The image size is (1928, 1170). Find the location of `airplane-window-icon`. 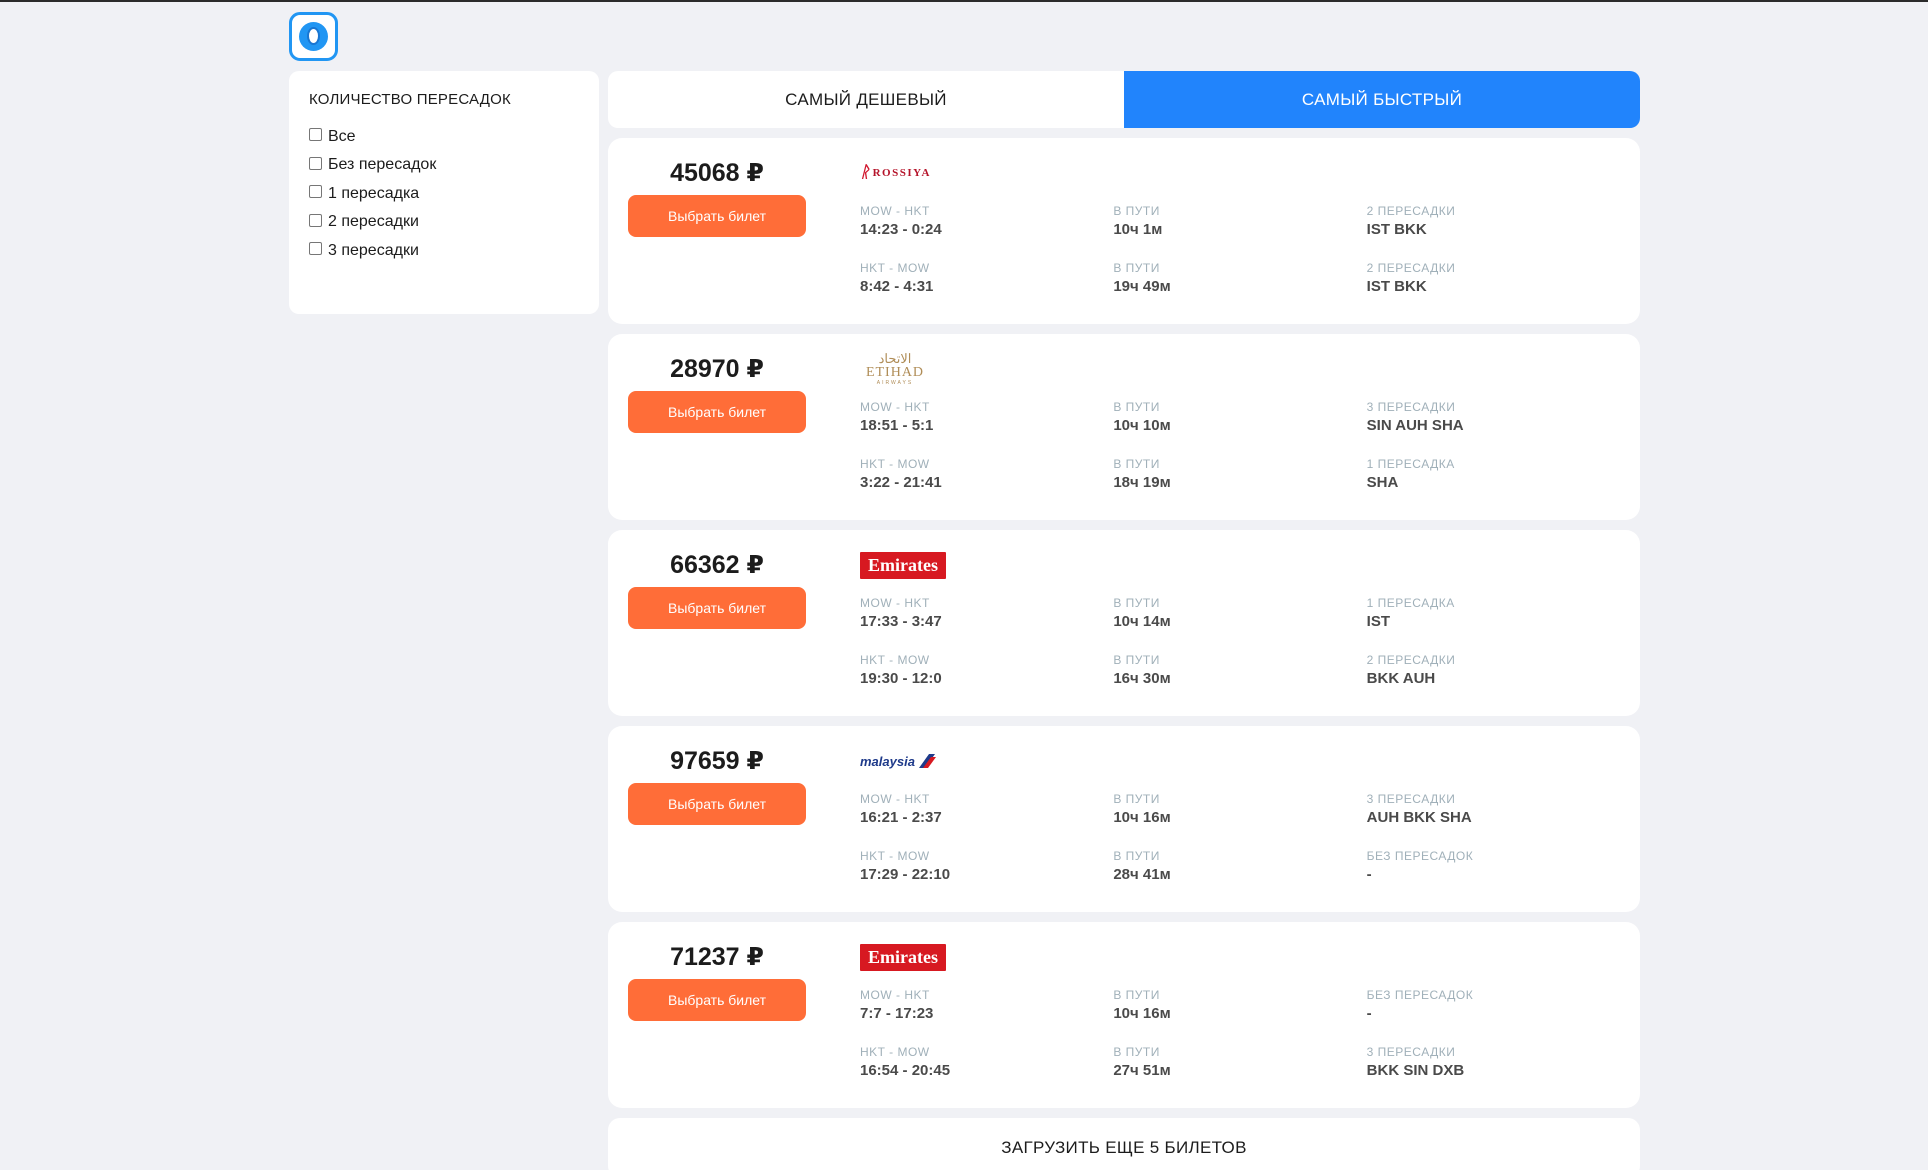

airplane-window-icon is located at coordinates (313, 36).